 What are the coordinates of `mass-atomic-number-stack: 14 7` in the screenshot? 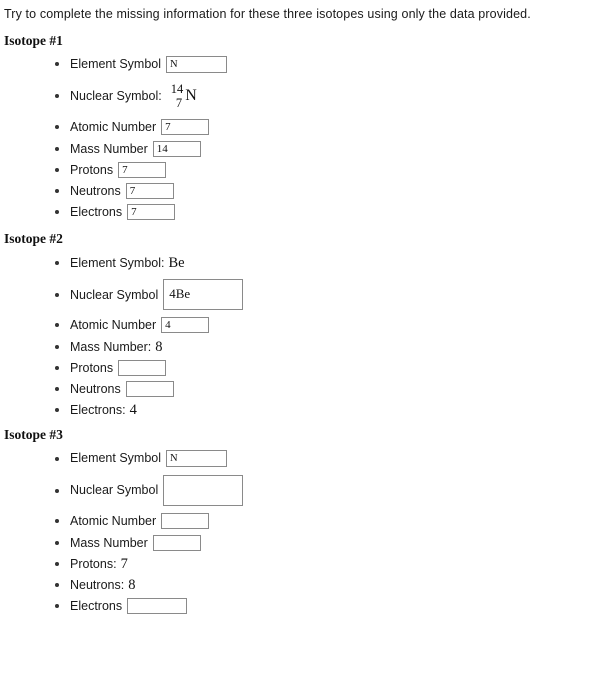 It's located at (177, 96).